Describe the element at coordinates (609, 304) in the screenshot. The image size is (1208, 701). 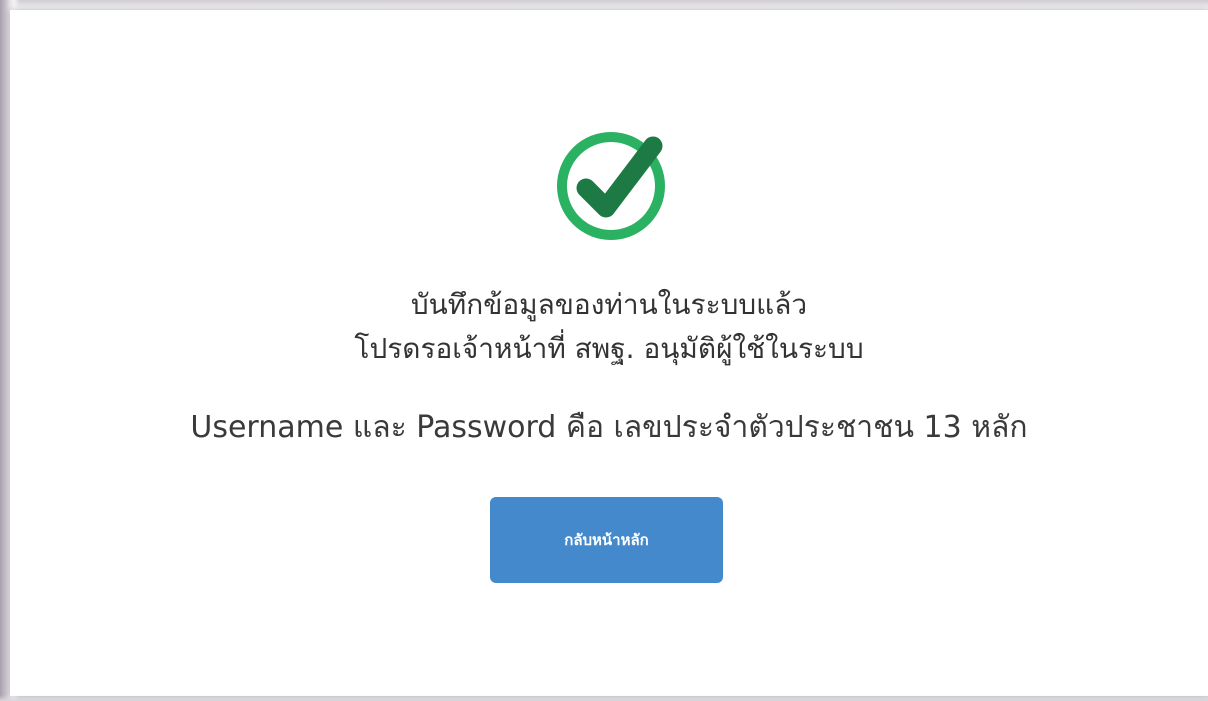
I see `saved-message: บันทึกข้อมูลของท่านในระบบแล้ว` at that location.